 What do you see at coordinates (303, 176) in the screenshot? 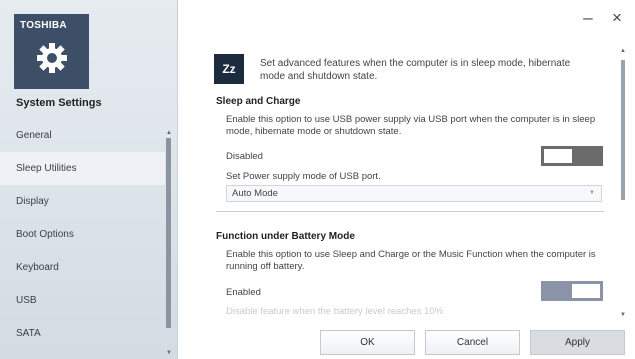
I see `supply-mode-label: Set Power supply mode of USB port.` at bounding box center [303, 176].